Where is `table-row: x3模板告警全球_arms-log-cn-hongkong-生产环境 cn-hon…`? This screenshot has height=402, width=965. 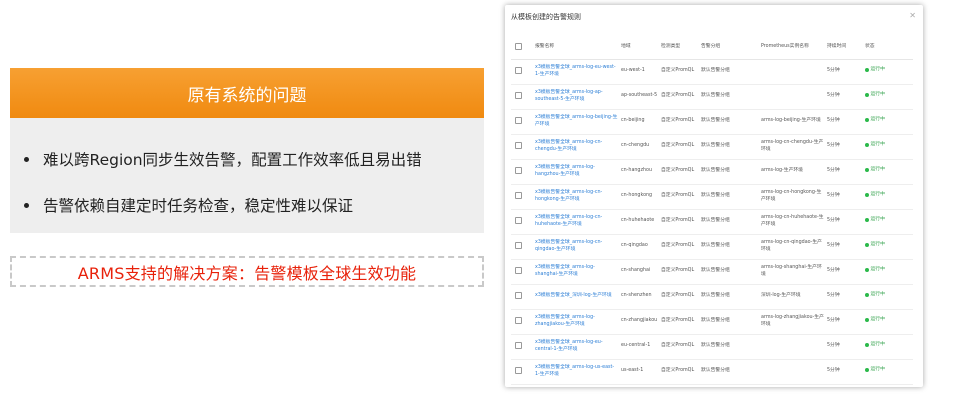
table-row: x3模板告警全球_arms-log-cn-hongkong-生产环境 cn-hon… is located at coordinates (712, 197).